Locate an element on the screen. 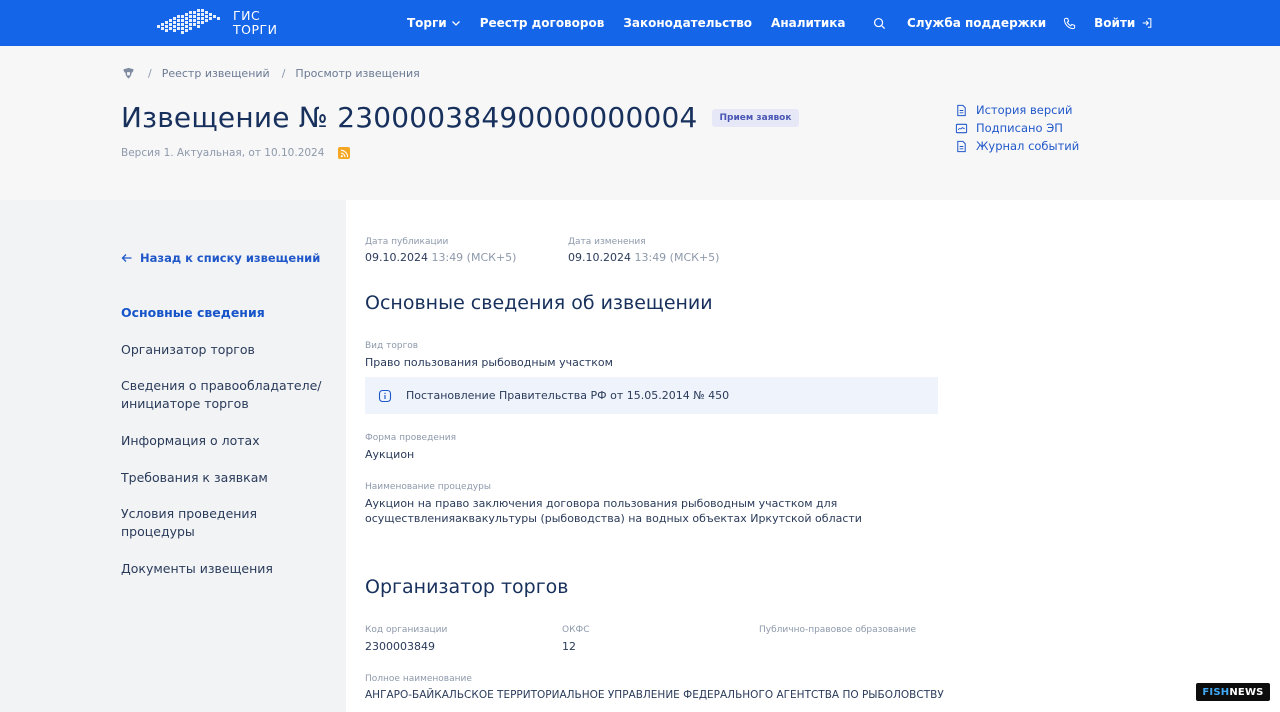 The height and width of the screenshot is (712, 1280). version-row: Версия 1. Актуальная, от 10.10.2024 is located at coordinates (236, 153).